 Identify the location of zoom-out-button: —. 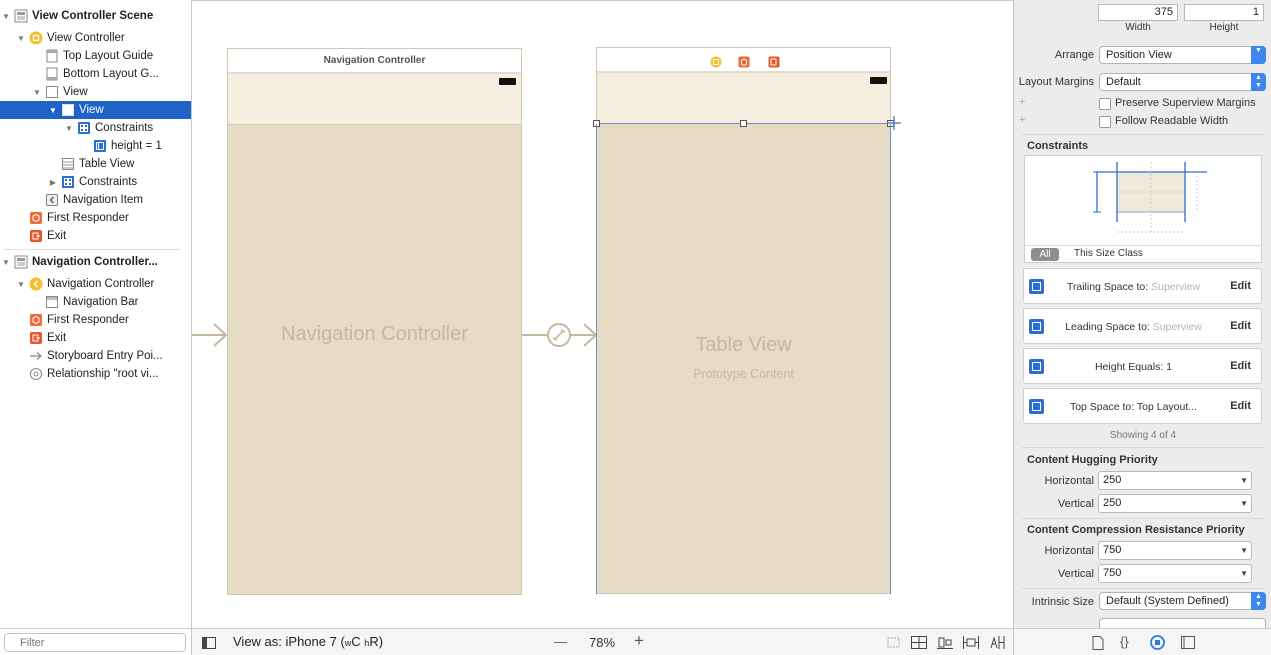
(560, 641).